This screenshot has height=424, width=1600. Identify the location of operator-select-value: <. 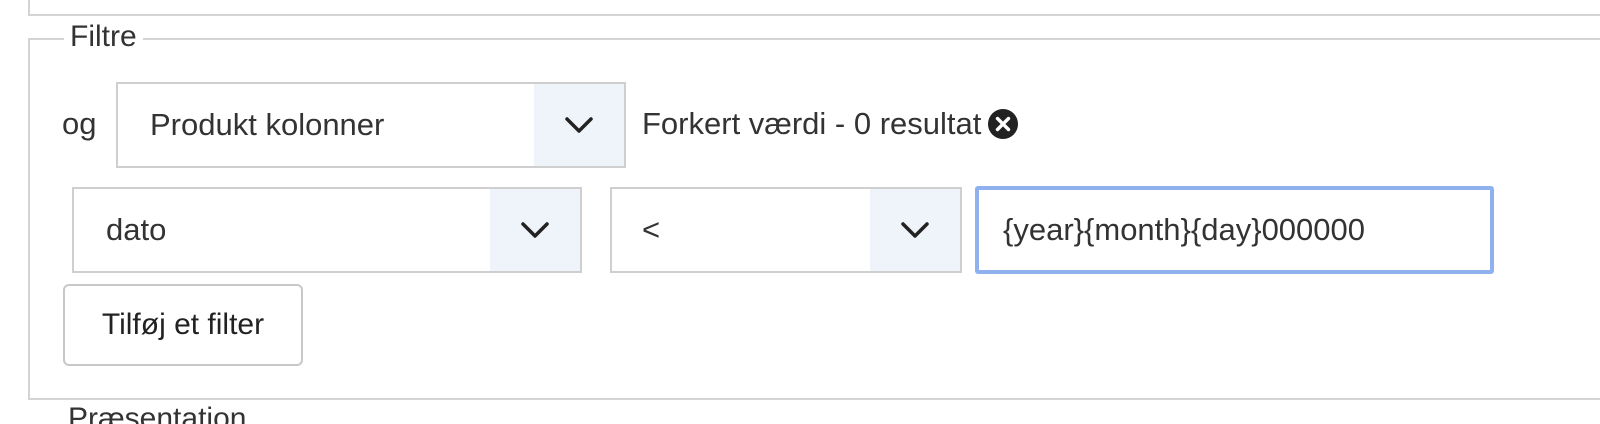
(651, 229).